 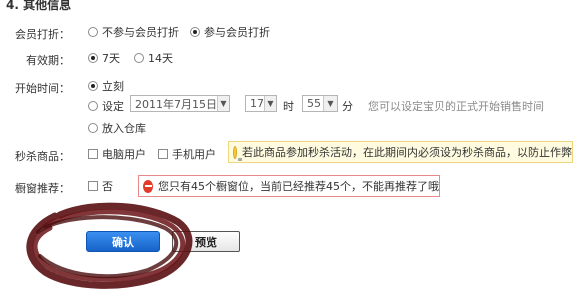 What do you see at coordinates (107, 186) in the screenshot?
I see `showcase-option-label: 否` at bounding box center [107, 186].